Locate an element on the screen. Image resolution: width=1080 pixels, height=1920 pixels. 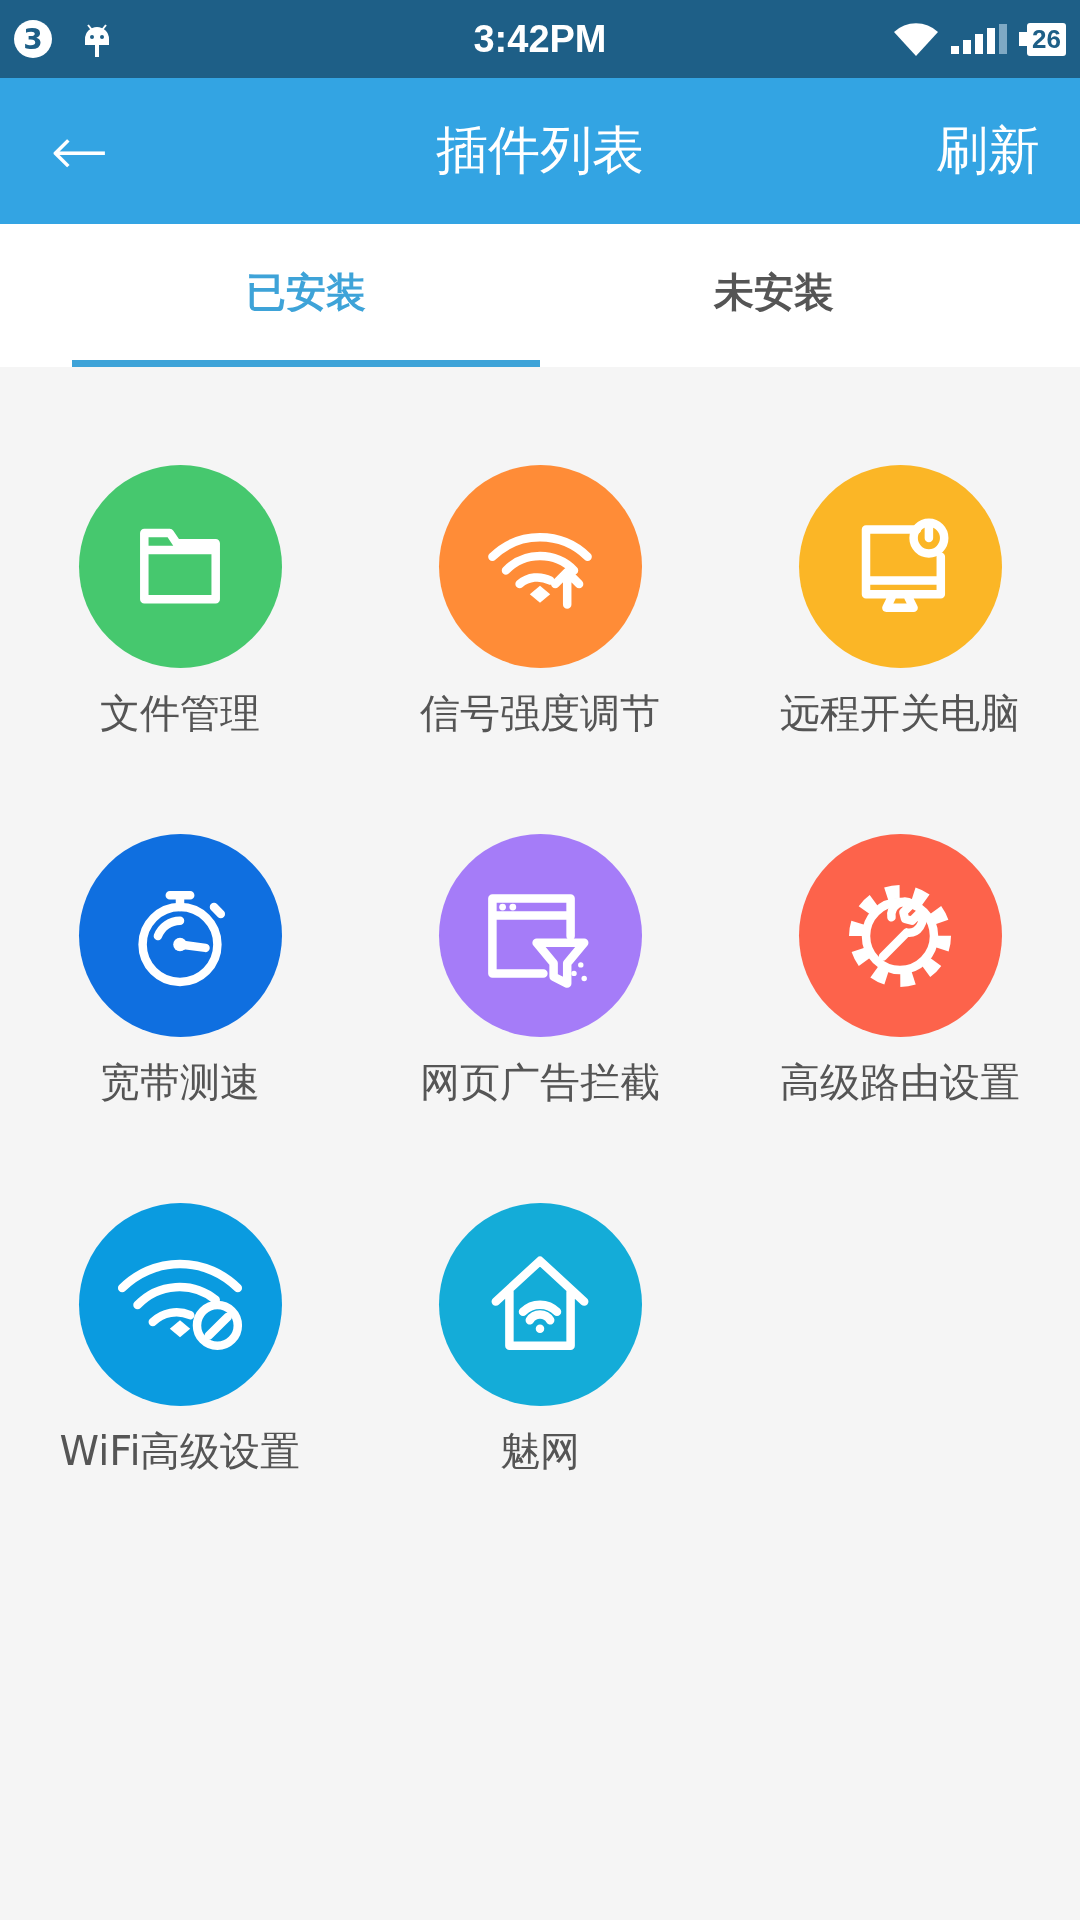
plugin-label: 魅网 is located at coordinates (540, 1451).